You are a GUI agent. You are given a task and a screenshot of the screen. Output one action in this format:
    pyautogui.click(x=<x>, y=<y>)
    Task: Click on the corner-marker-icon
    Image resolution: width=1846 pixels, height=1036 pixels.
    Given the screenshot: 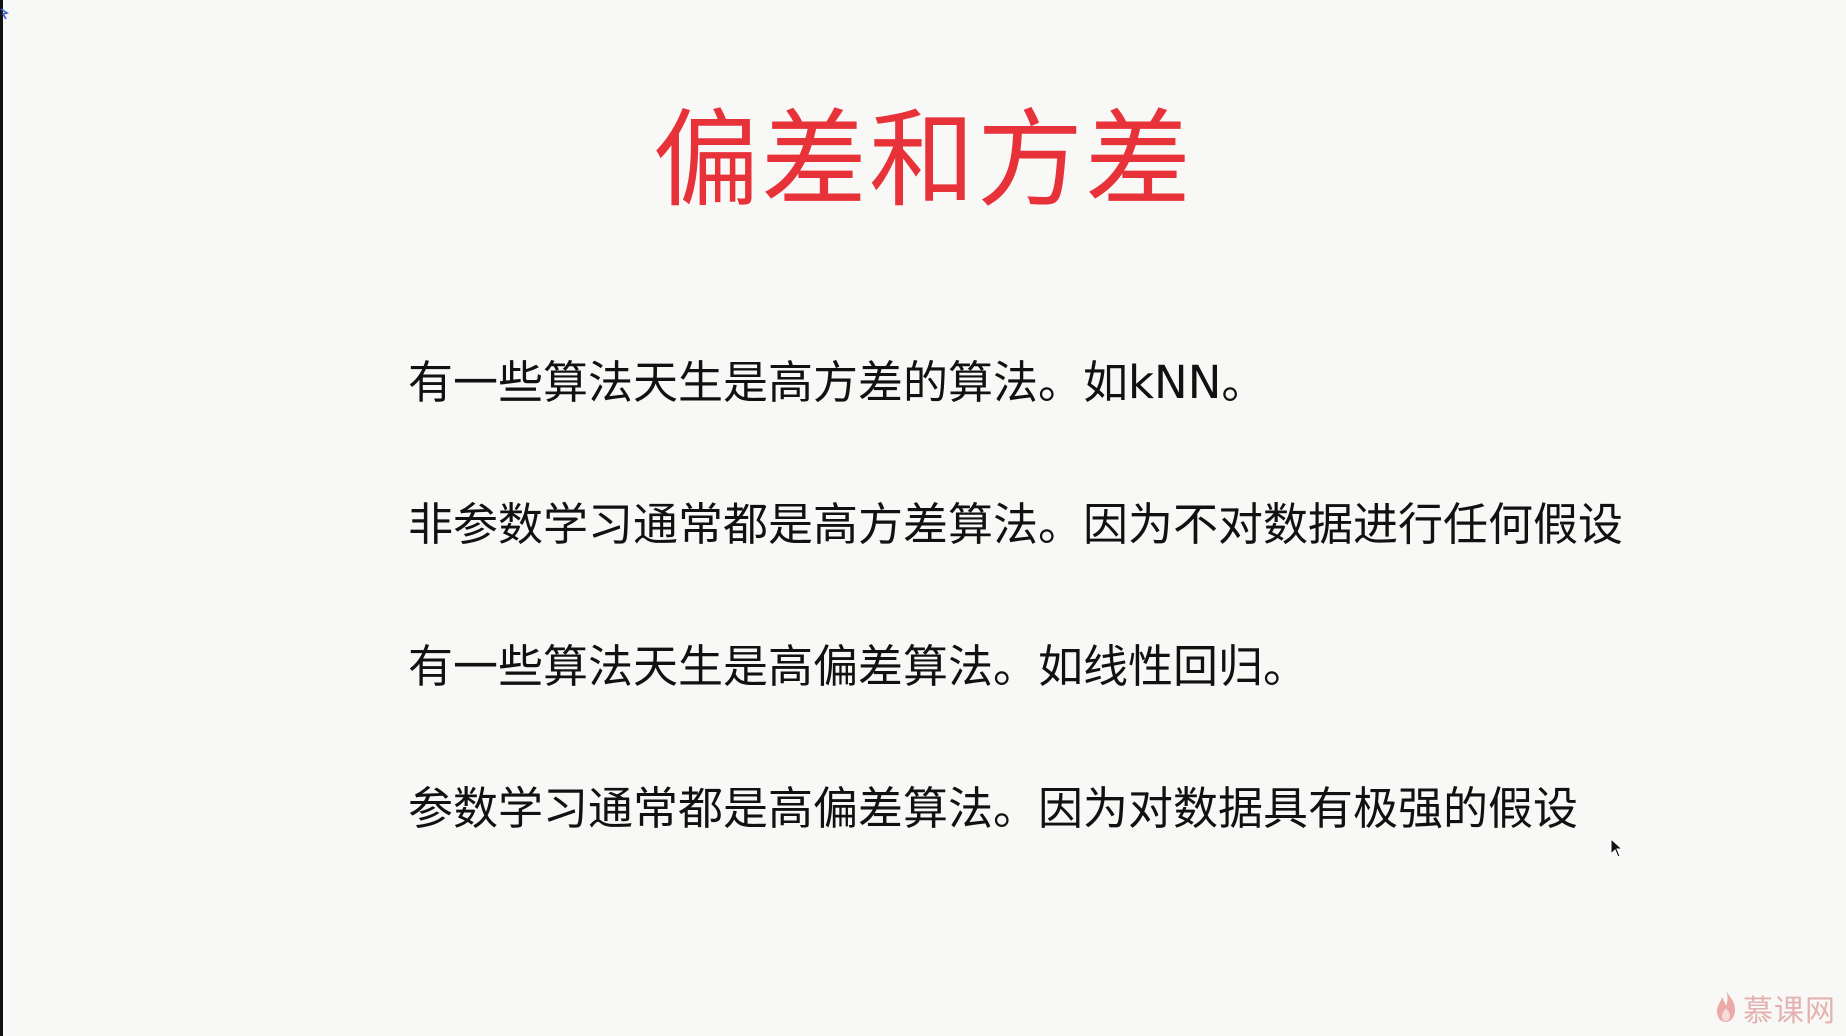 What is the action you would take?
    pyautogui.click(x=4, y=14)
    